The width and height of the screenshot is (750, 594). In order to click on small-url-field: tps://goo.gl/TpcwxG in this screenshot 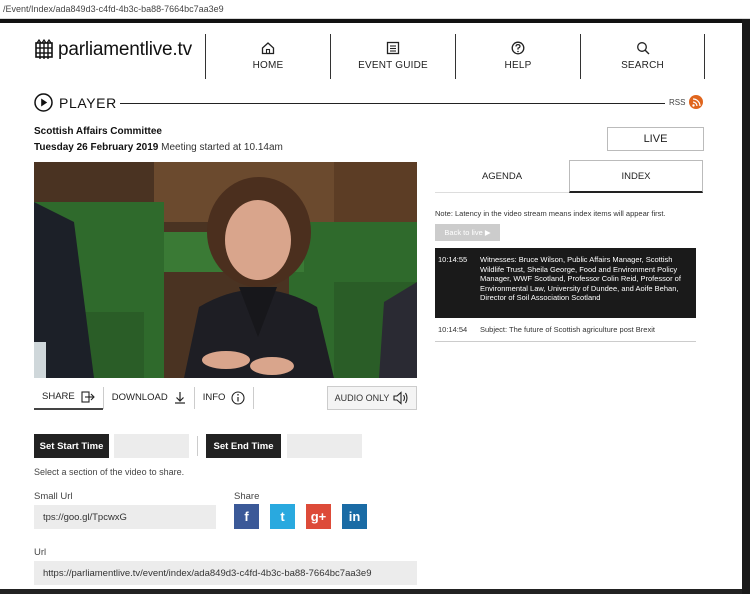, I will do `click(125, 517)`.